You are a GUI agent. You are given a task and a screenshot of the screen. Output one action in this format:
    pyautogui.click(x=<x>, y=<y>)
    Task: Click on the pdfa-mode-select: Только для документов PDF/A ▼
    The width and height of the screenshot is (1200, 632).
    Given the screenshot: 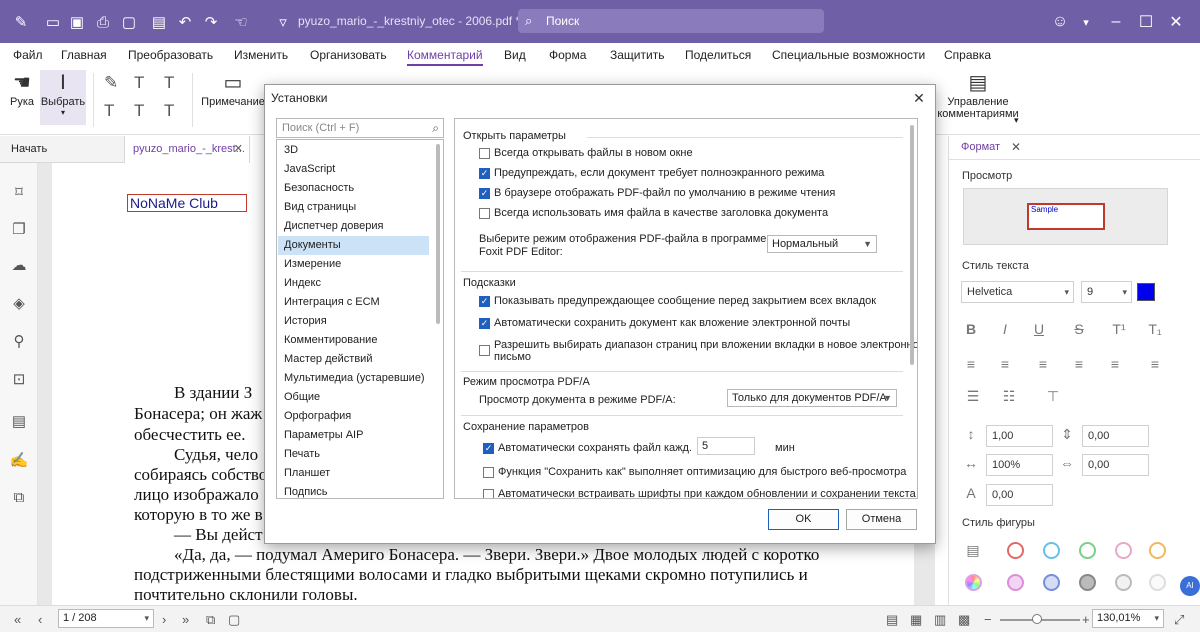 What is the action you would take?
    pyautogui.click(x=812, y=398)
    